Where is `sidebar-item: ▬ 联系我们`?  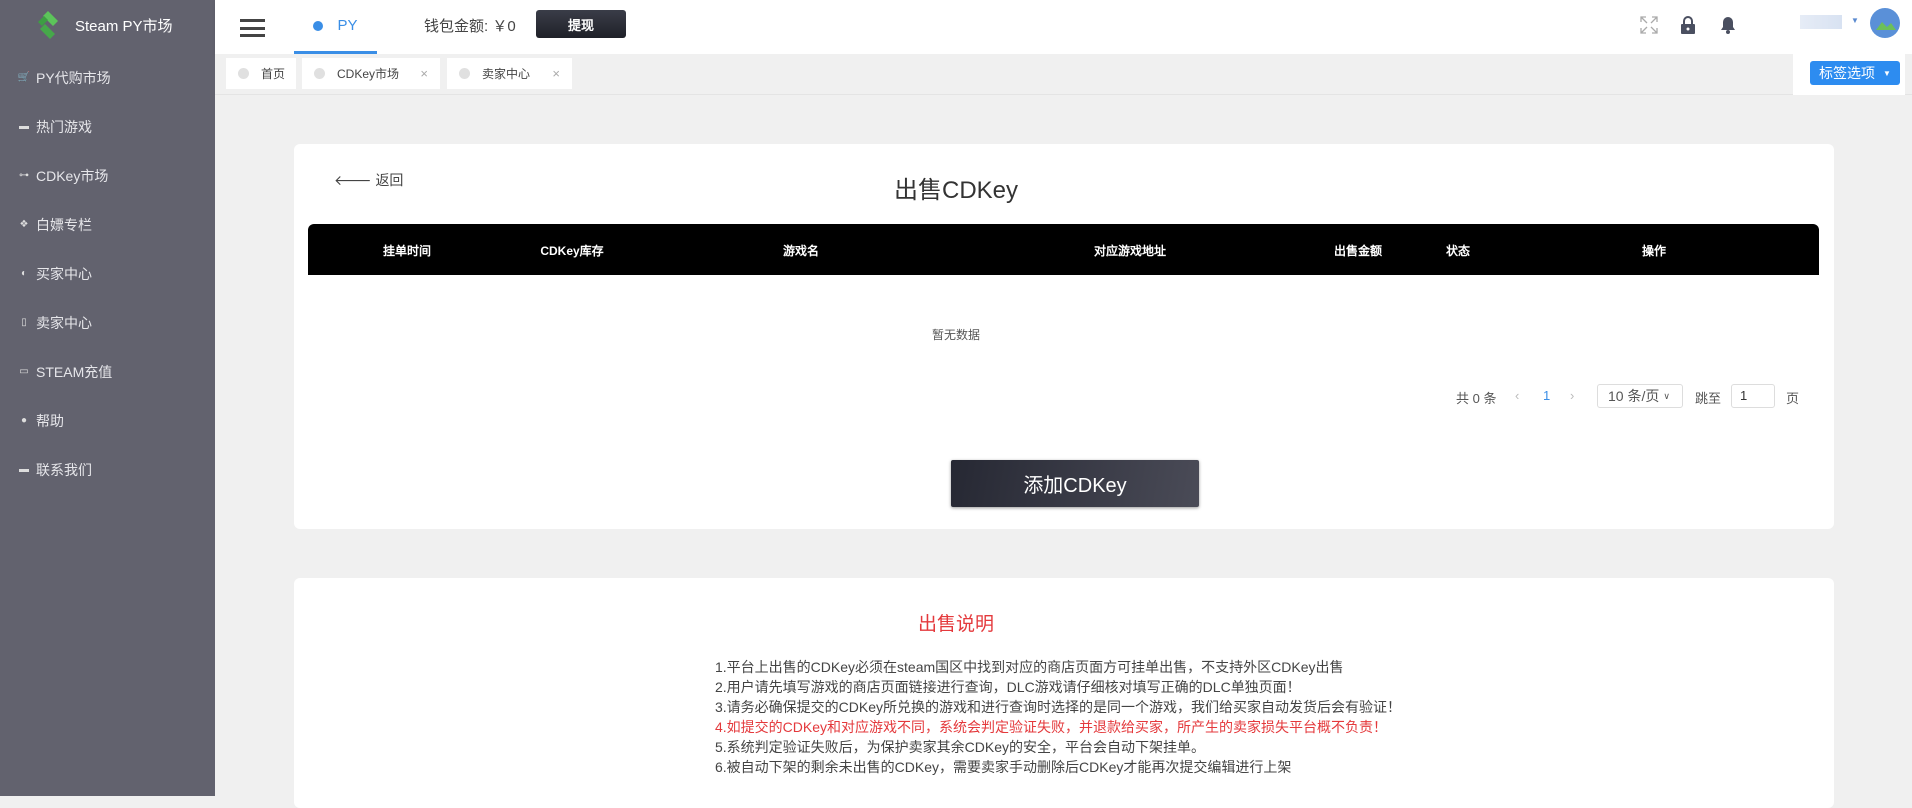
sidebar-item: ▬ 联系我们 is located at coordinates (107, 469).